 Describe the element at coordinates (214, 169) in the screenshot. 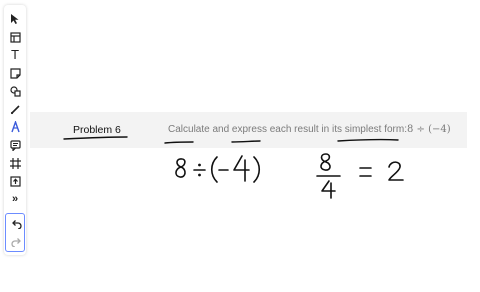

I see `ink-open-paren` at that location.